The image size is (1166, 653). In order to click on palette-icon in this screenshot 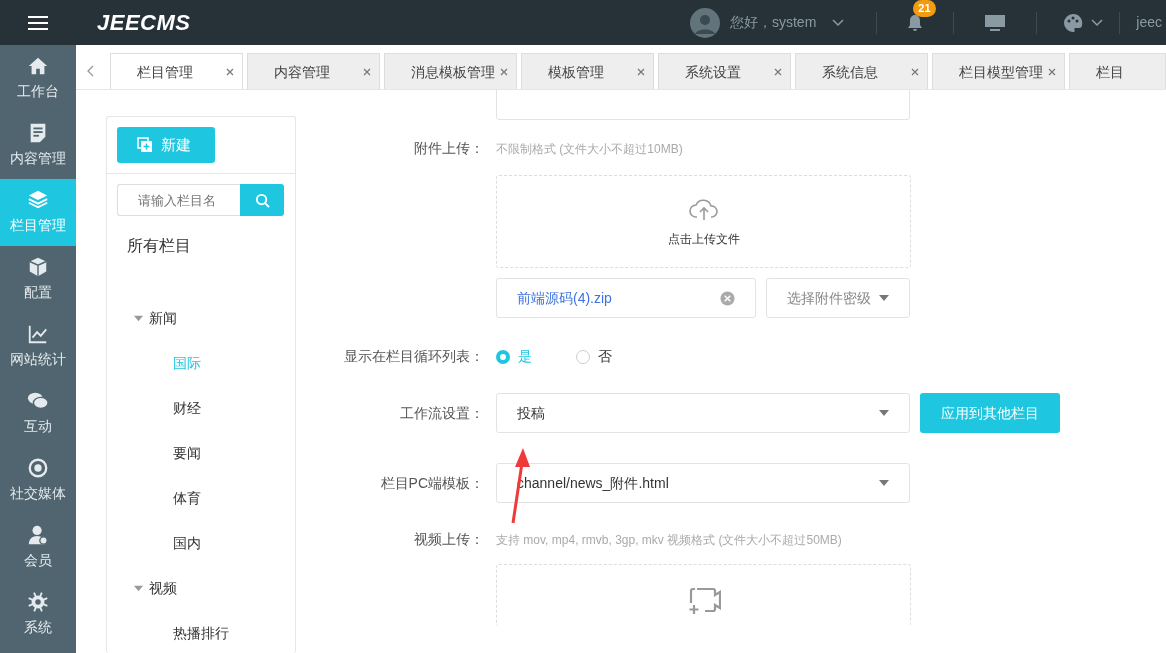, I will do `click(1073, 22)`.